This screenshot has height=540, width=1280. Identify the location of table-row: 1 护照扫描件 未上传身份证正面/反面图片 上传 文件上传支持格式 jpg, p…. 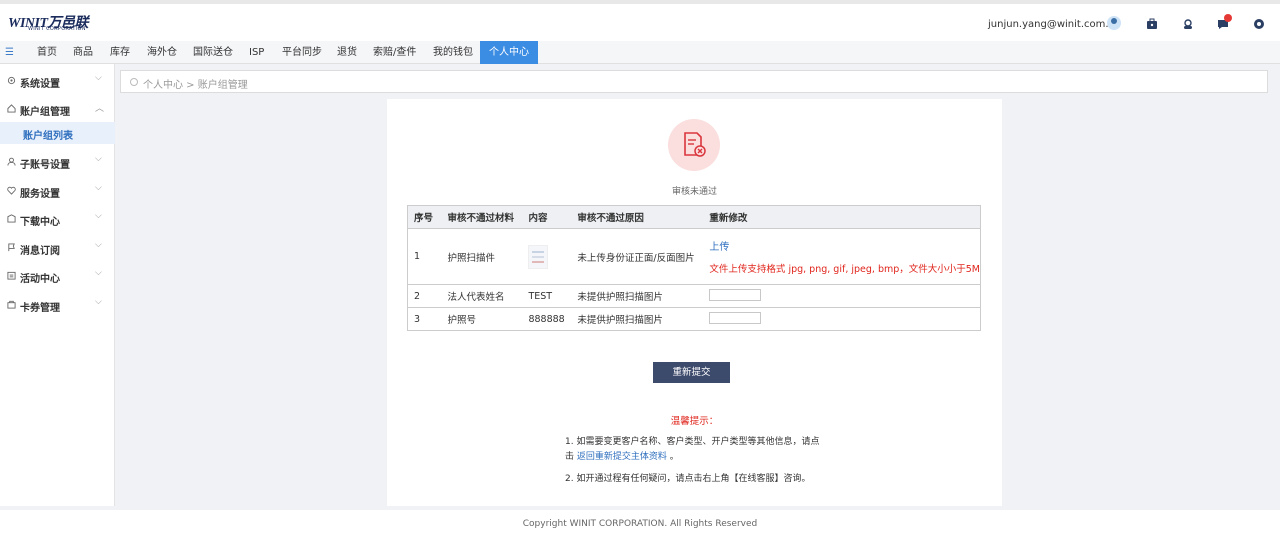
(694, 256).